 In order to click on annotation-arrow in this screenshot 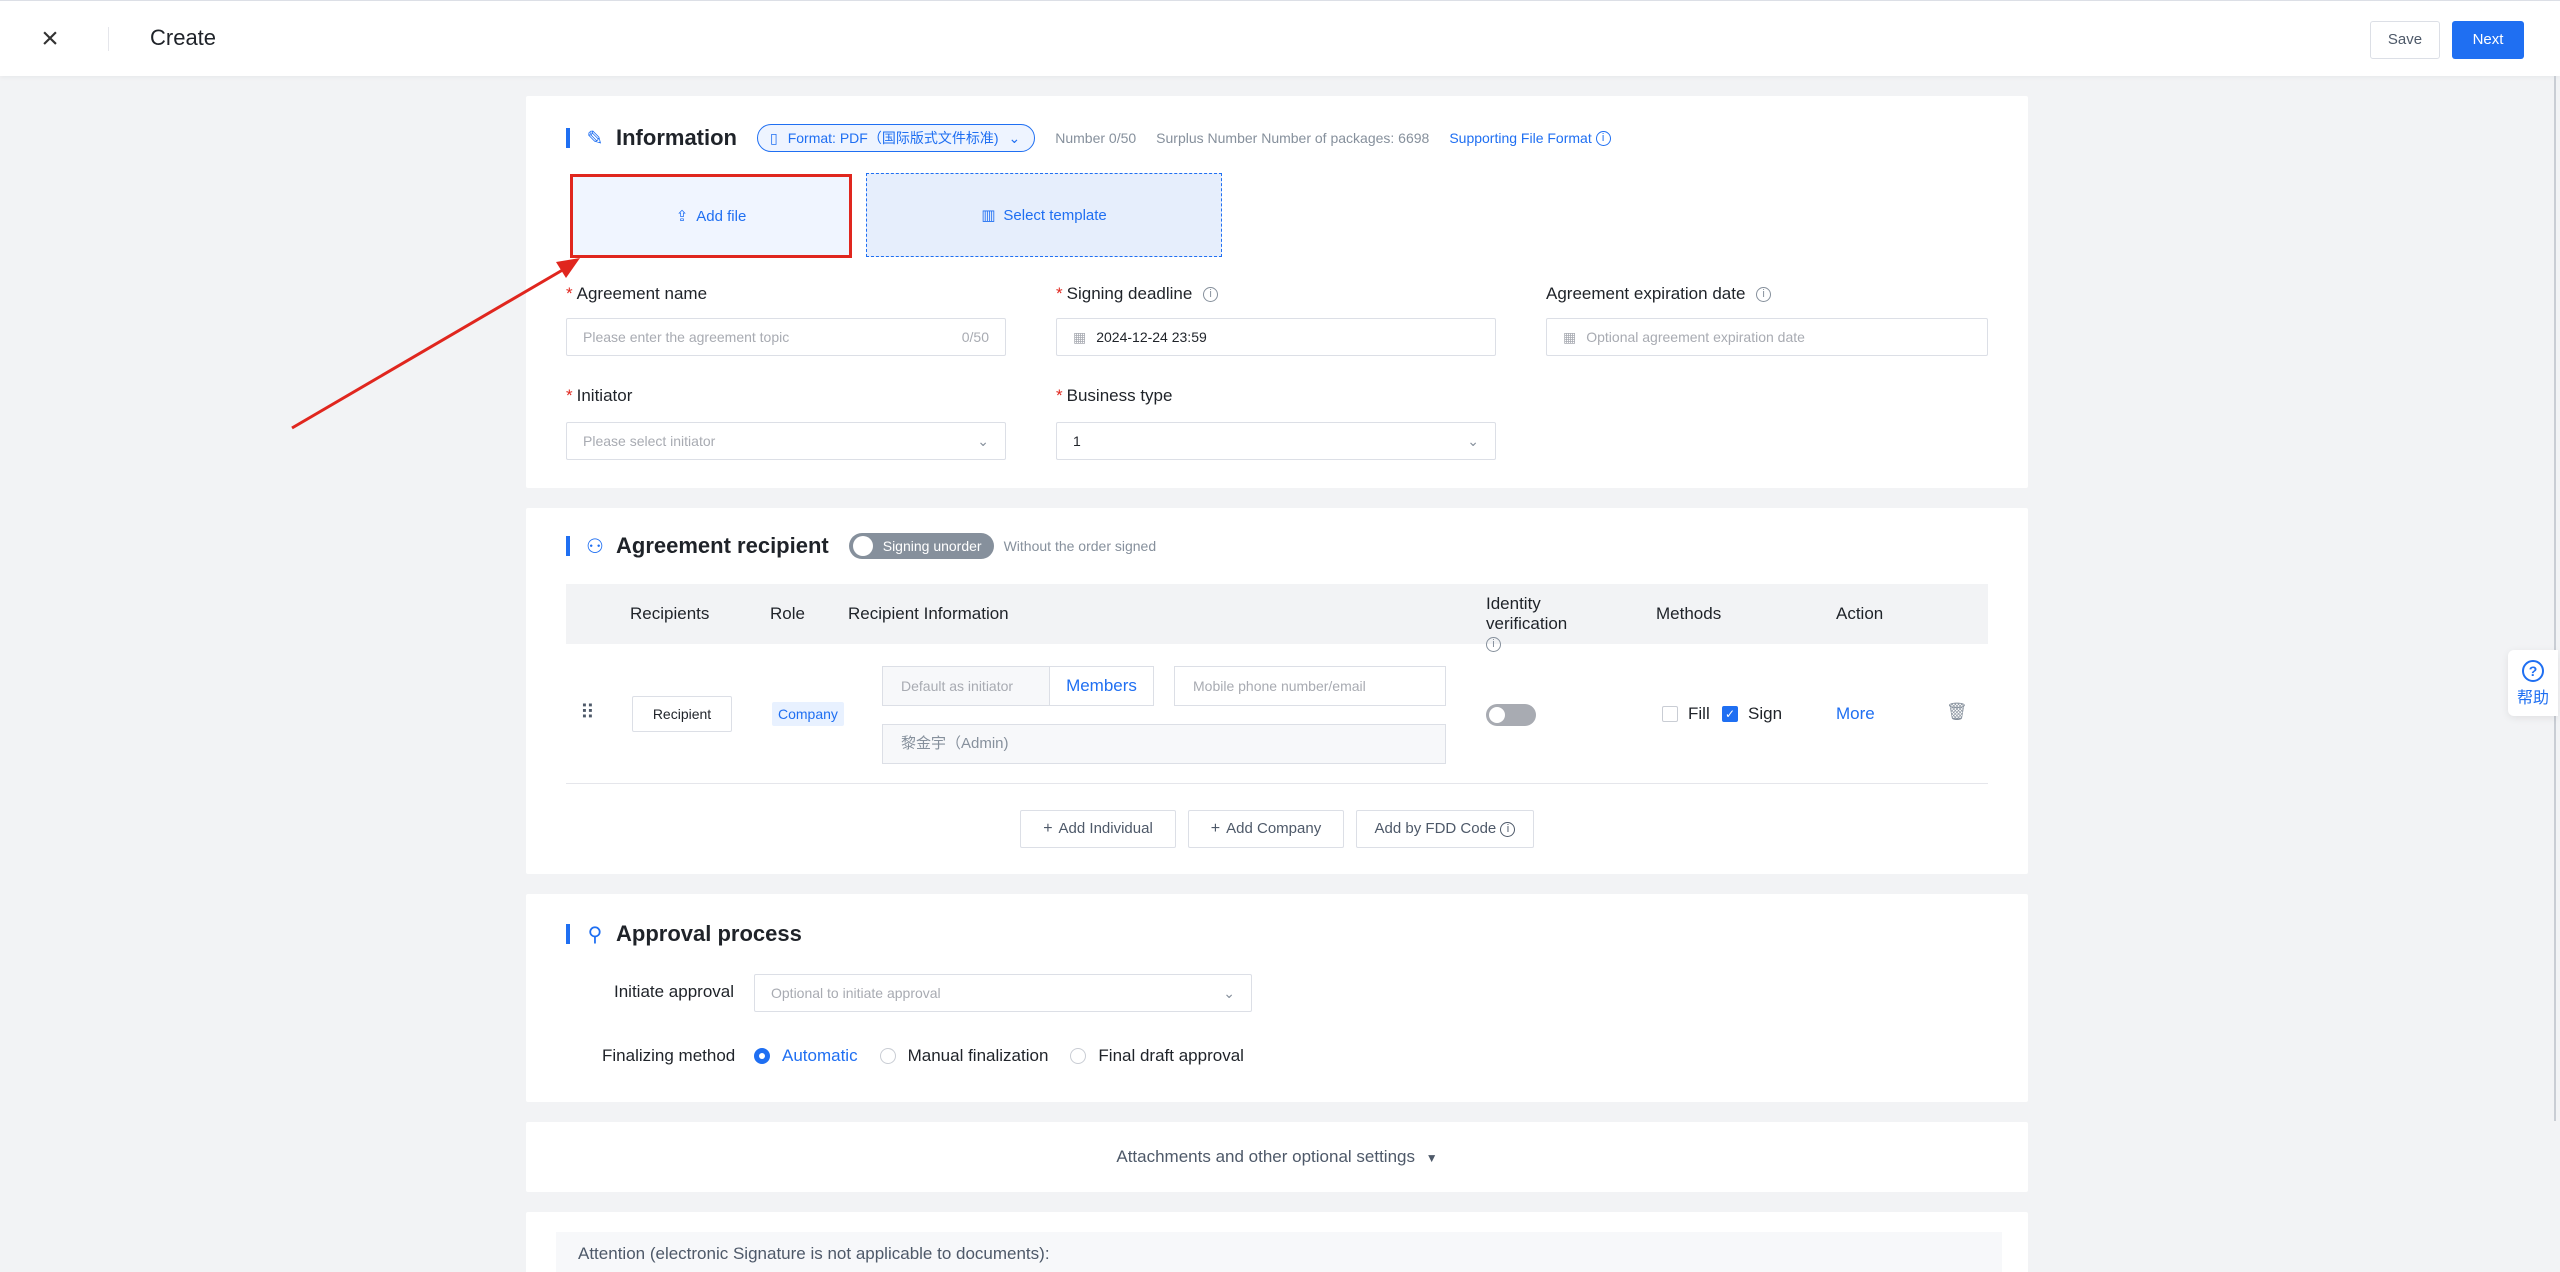, I will do `click(435, 344)`.